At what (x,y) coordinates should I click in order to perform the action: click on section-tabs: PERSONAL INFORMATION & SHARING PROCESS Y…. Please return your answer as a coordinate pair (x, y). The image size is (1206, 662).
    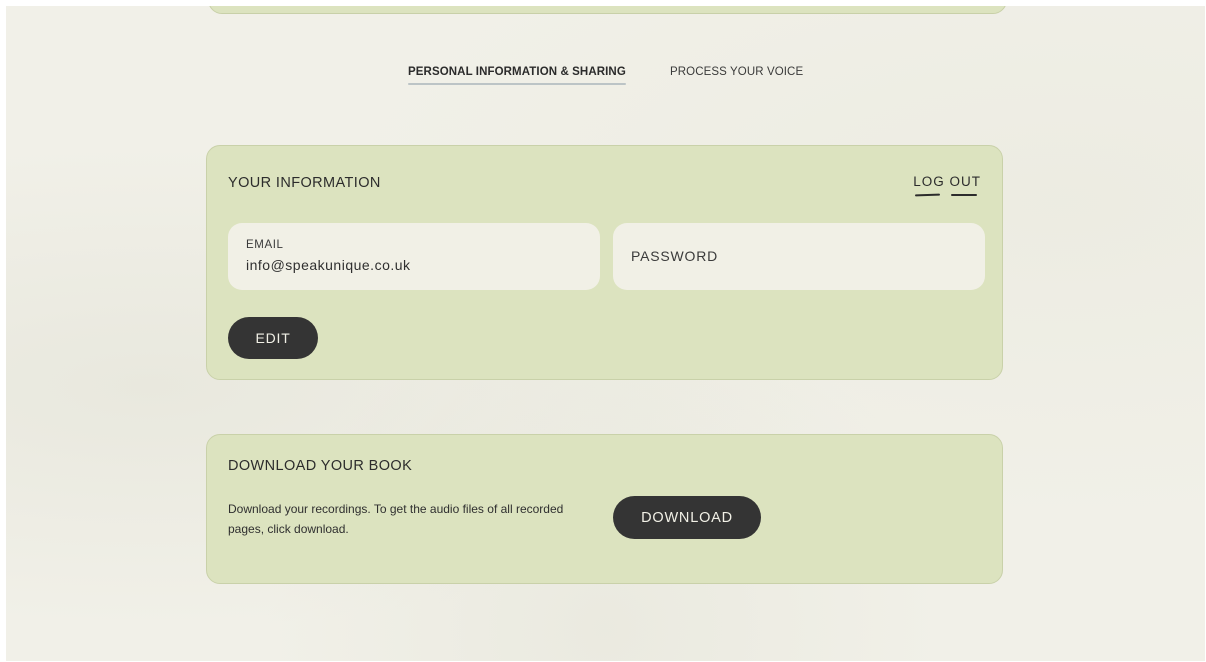
    Looking at the image, I should click on (605, 81).